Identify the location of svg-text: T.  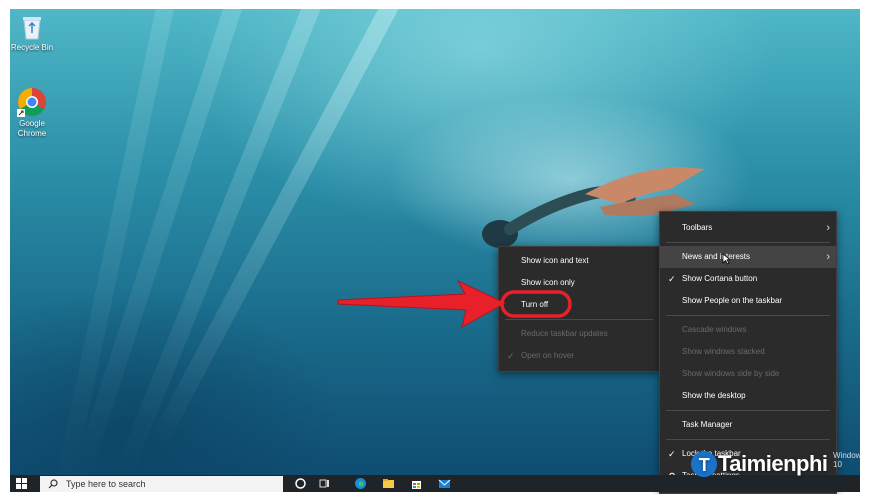
(704, 465).